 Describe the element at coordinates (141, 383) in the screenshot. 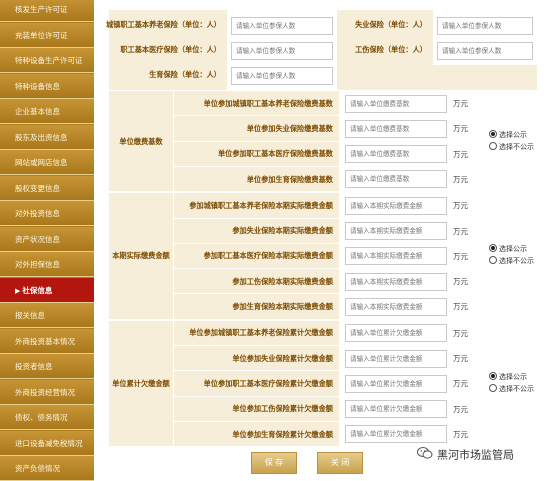

I see `group-title: 单位累计欠缴金额` at that location.